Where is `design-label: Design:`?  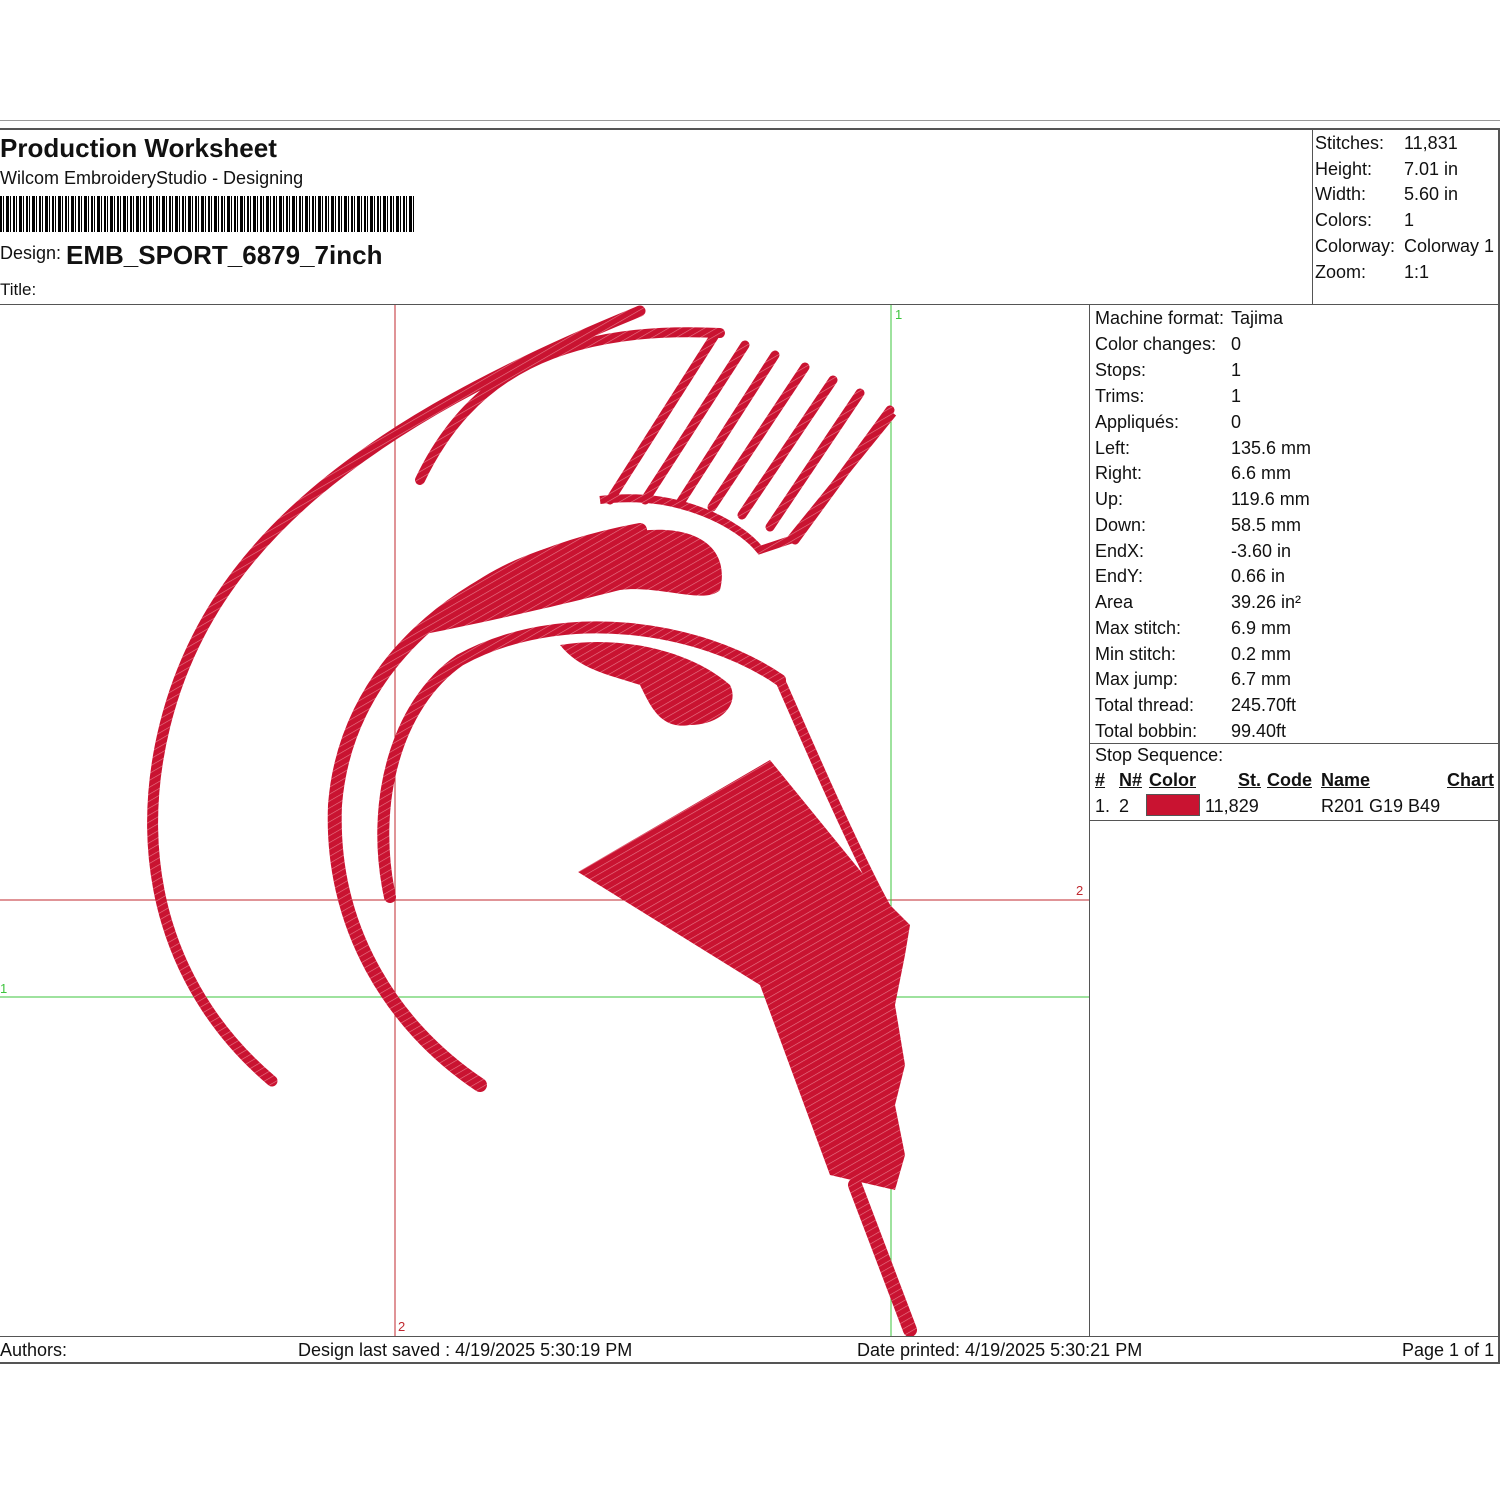
design-label: Design: is located at coordinates (31, 253).